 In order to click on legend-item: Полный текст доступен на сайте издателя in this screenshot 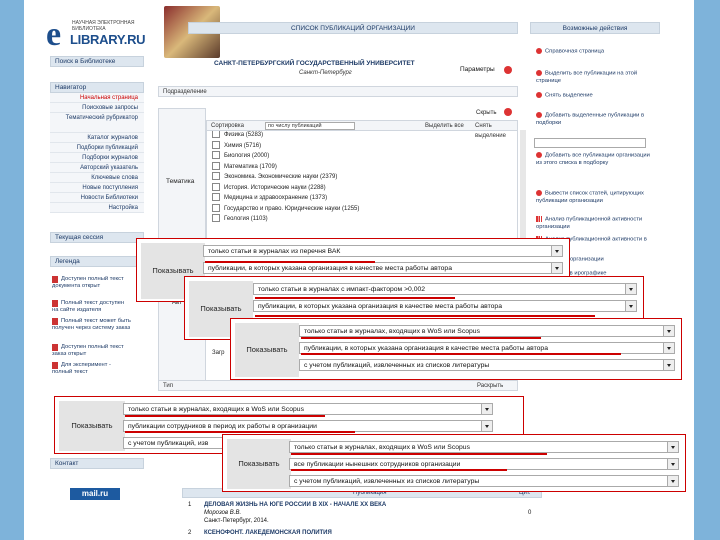, I will do `click(92, 307)`.